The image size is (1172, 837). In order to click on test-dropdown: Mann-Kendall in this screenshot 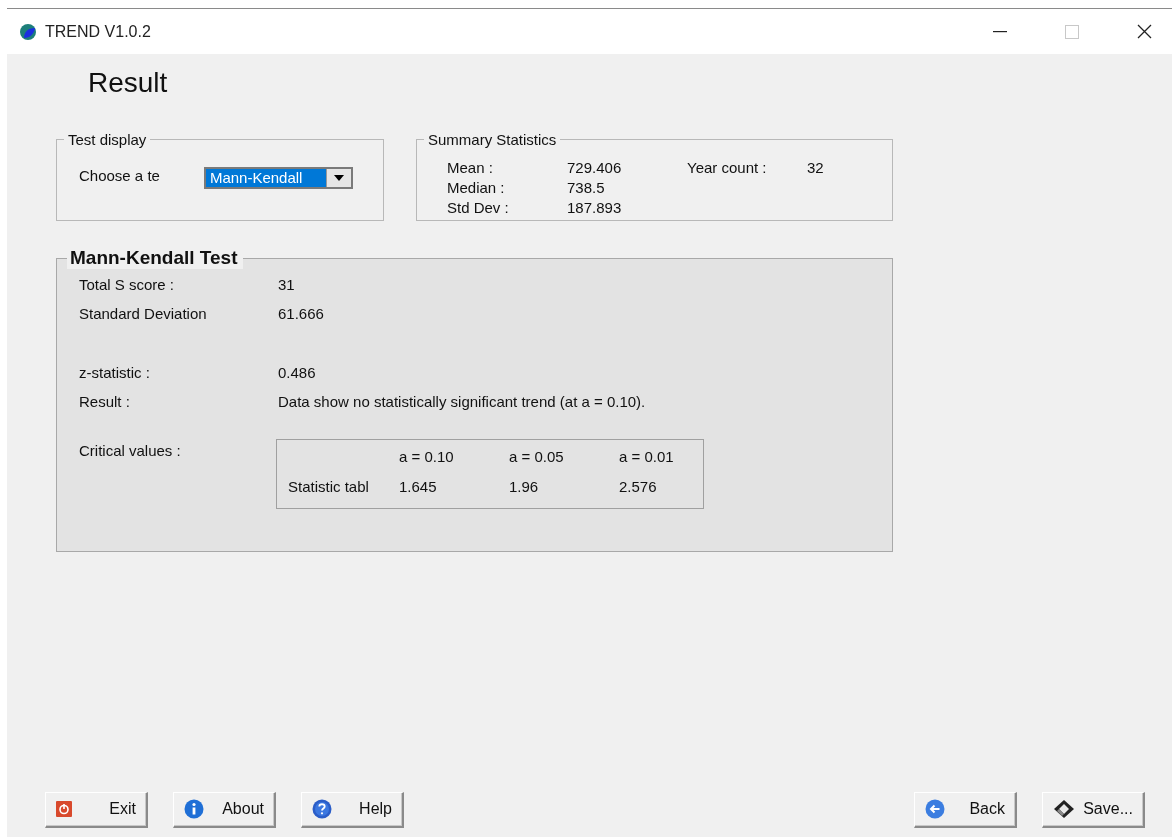, I will do `click(278, 178)`.